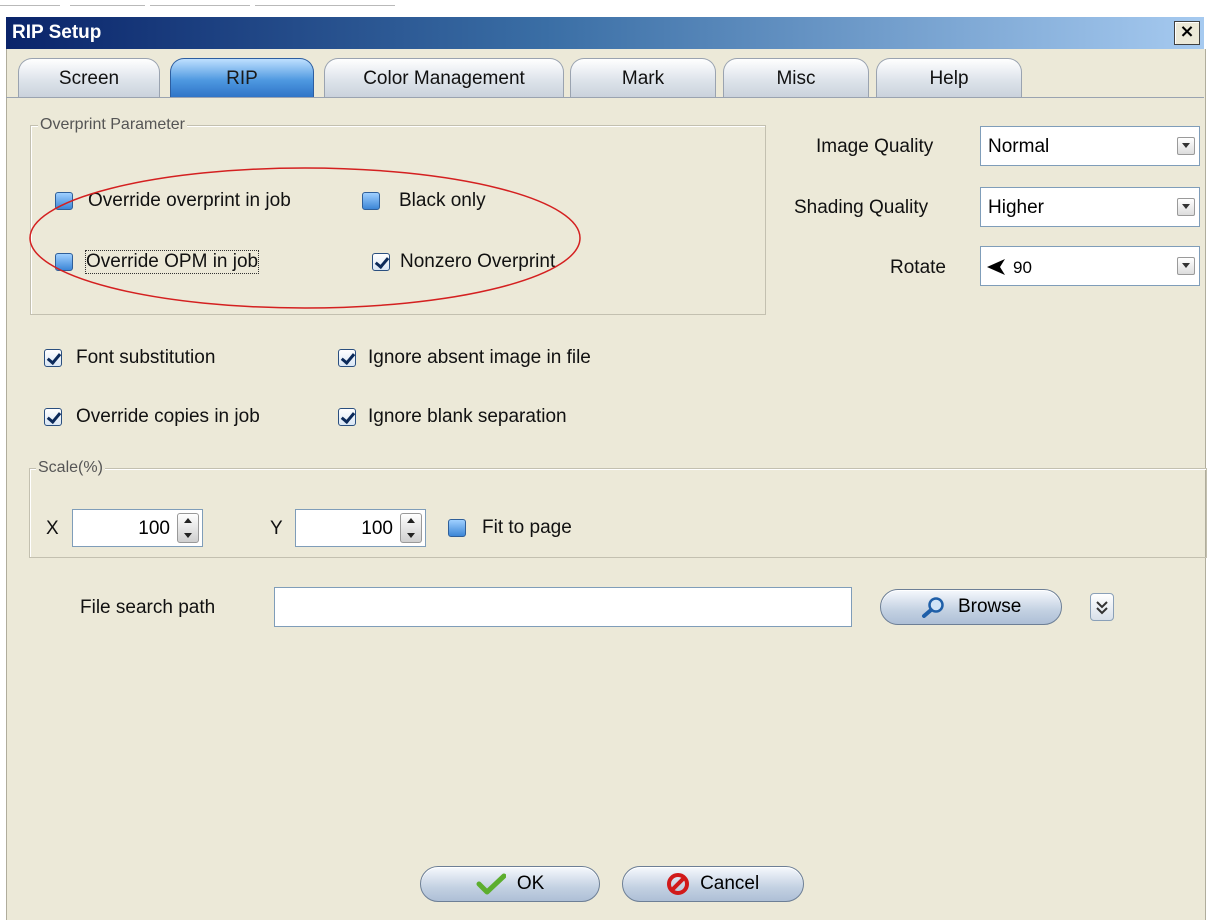 This screenshot has width=1210, height=920. What do you see at coordinates (989, 606) in the screenshot?
I see `browse-label: Browse` at bounding box center [989, 606].